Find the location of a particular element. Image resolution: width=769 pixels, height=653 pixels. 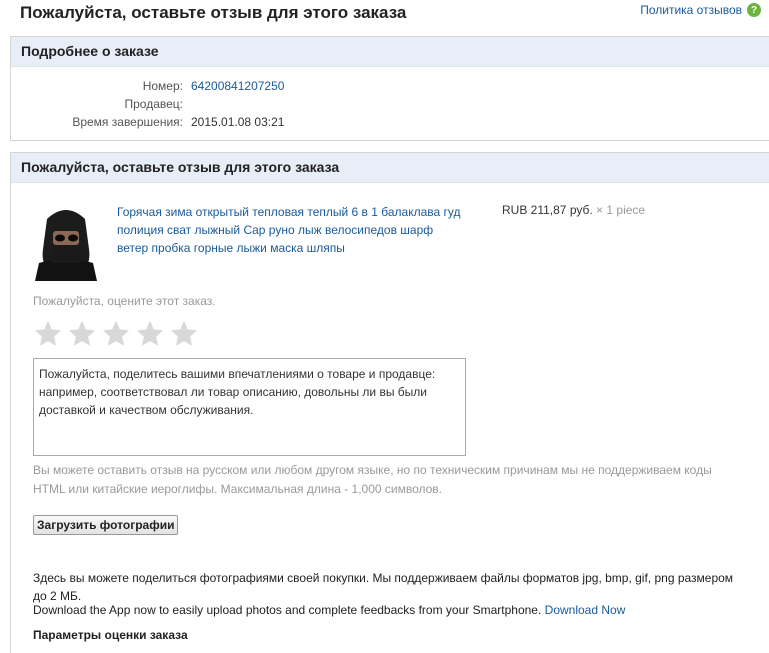

order-details-header: Подробнее о заказе is located at coordinates (390, 52).